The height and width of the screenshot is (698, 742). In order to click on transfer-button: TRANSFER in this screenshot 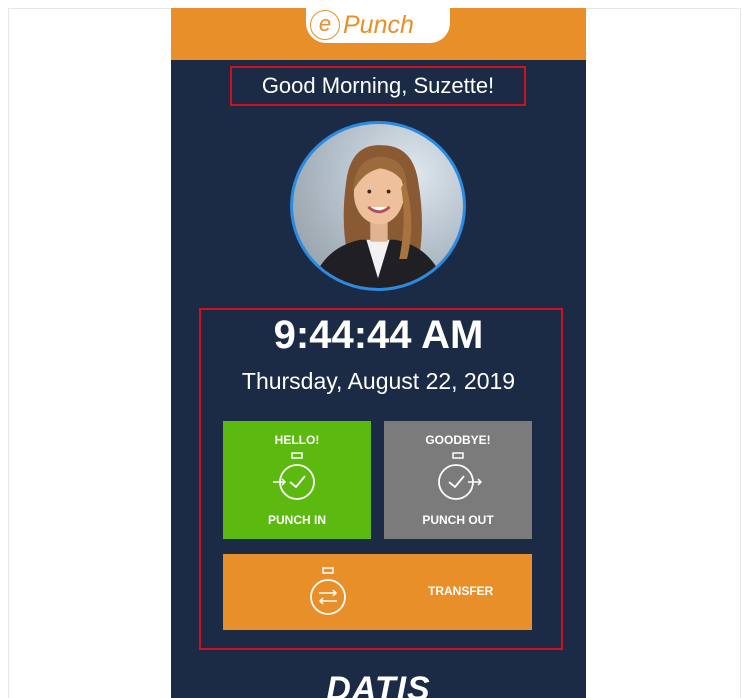, I will do `click(377, 592)`.